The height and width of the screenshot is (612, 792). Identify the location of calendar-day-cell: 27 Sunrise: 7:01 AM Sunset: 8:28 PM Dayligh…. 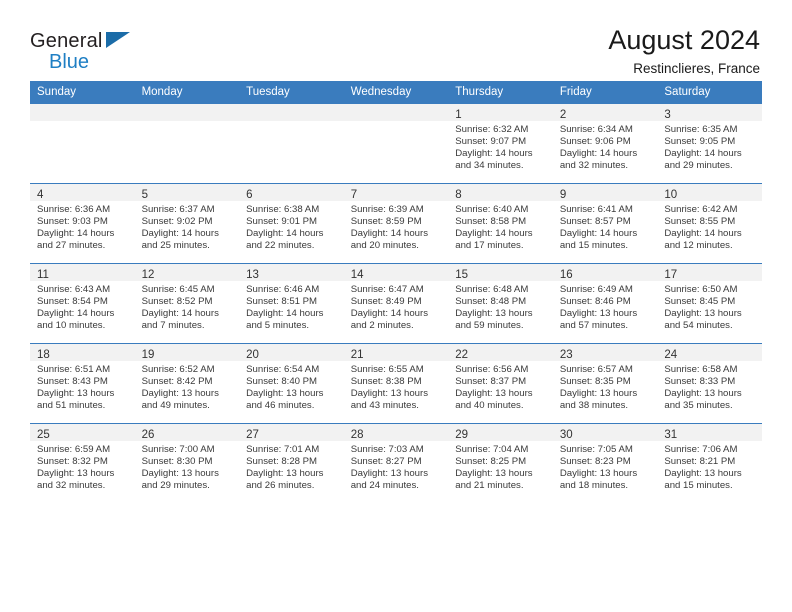
(291, 463).